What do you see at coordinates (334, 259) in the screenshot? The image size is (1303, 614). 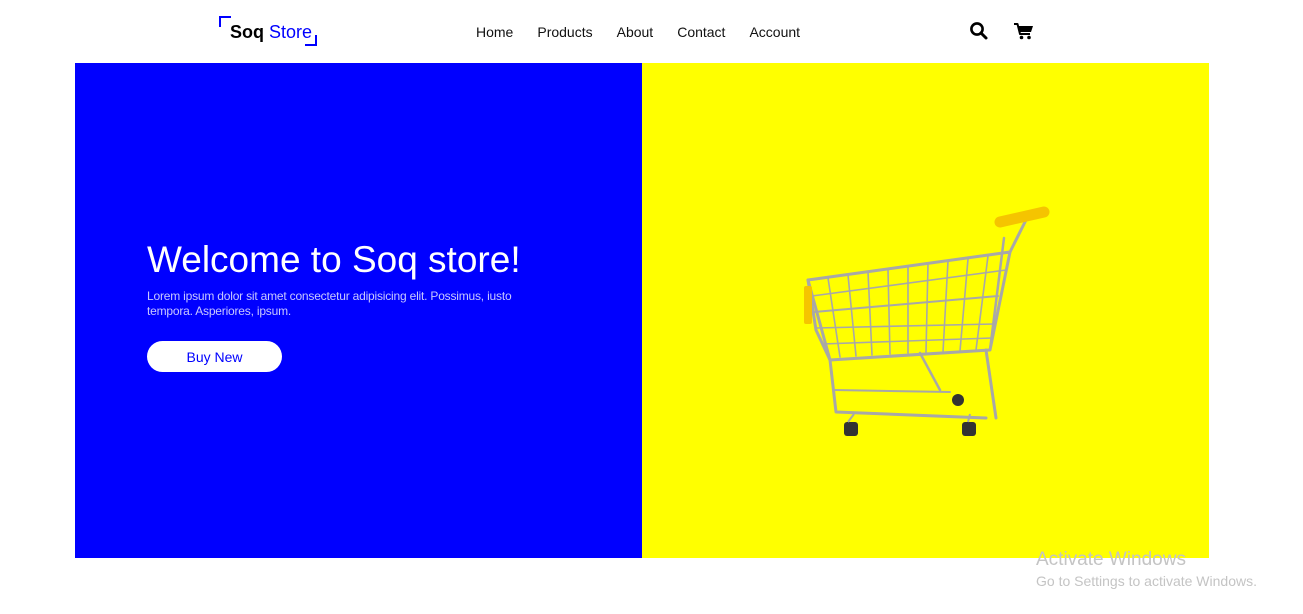 I see `hero-title: Welcome to Soq store!` at bounding box center [334, 259].